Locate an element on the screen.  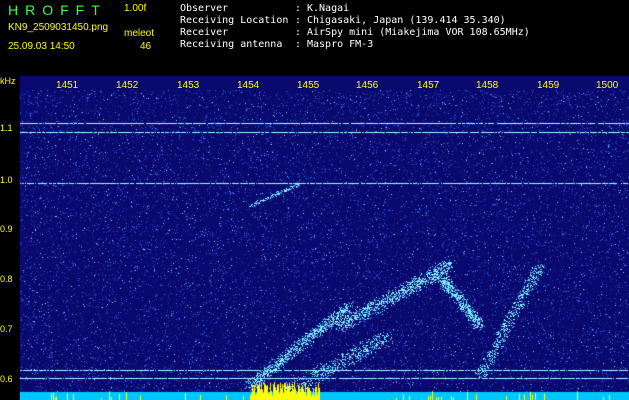
app-logo: HROFFT is located at coordinates (57, 10).